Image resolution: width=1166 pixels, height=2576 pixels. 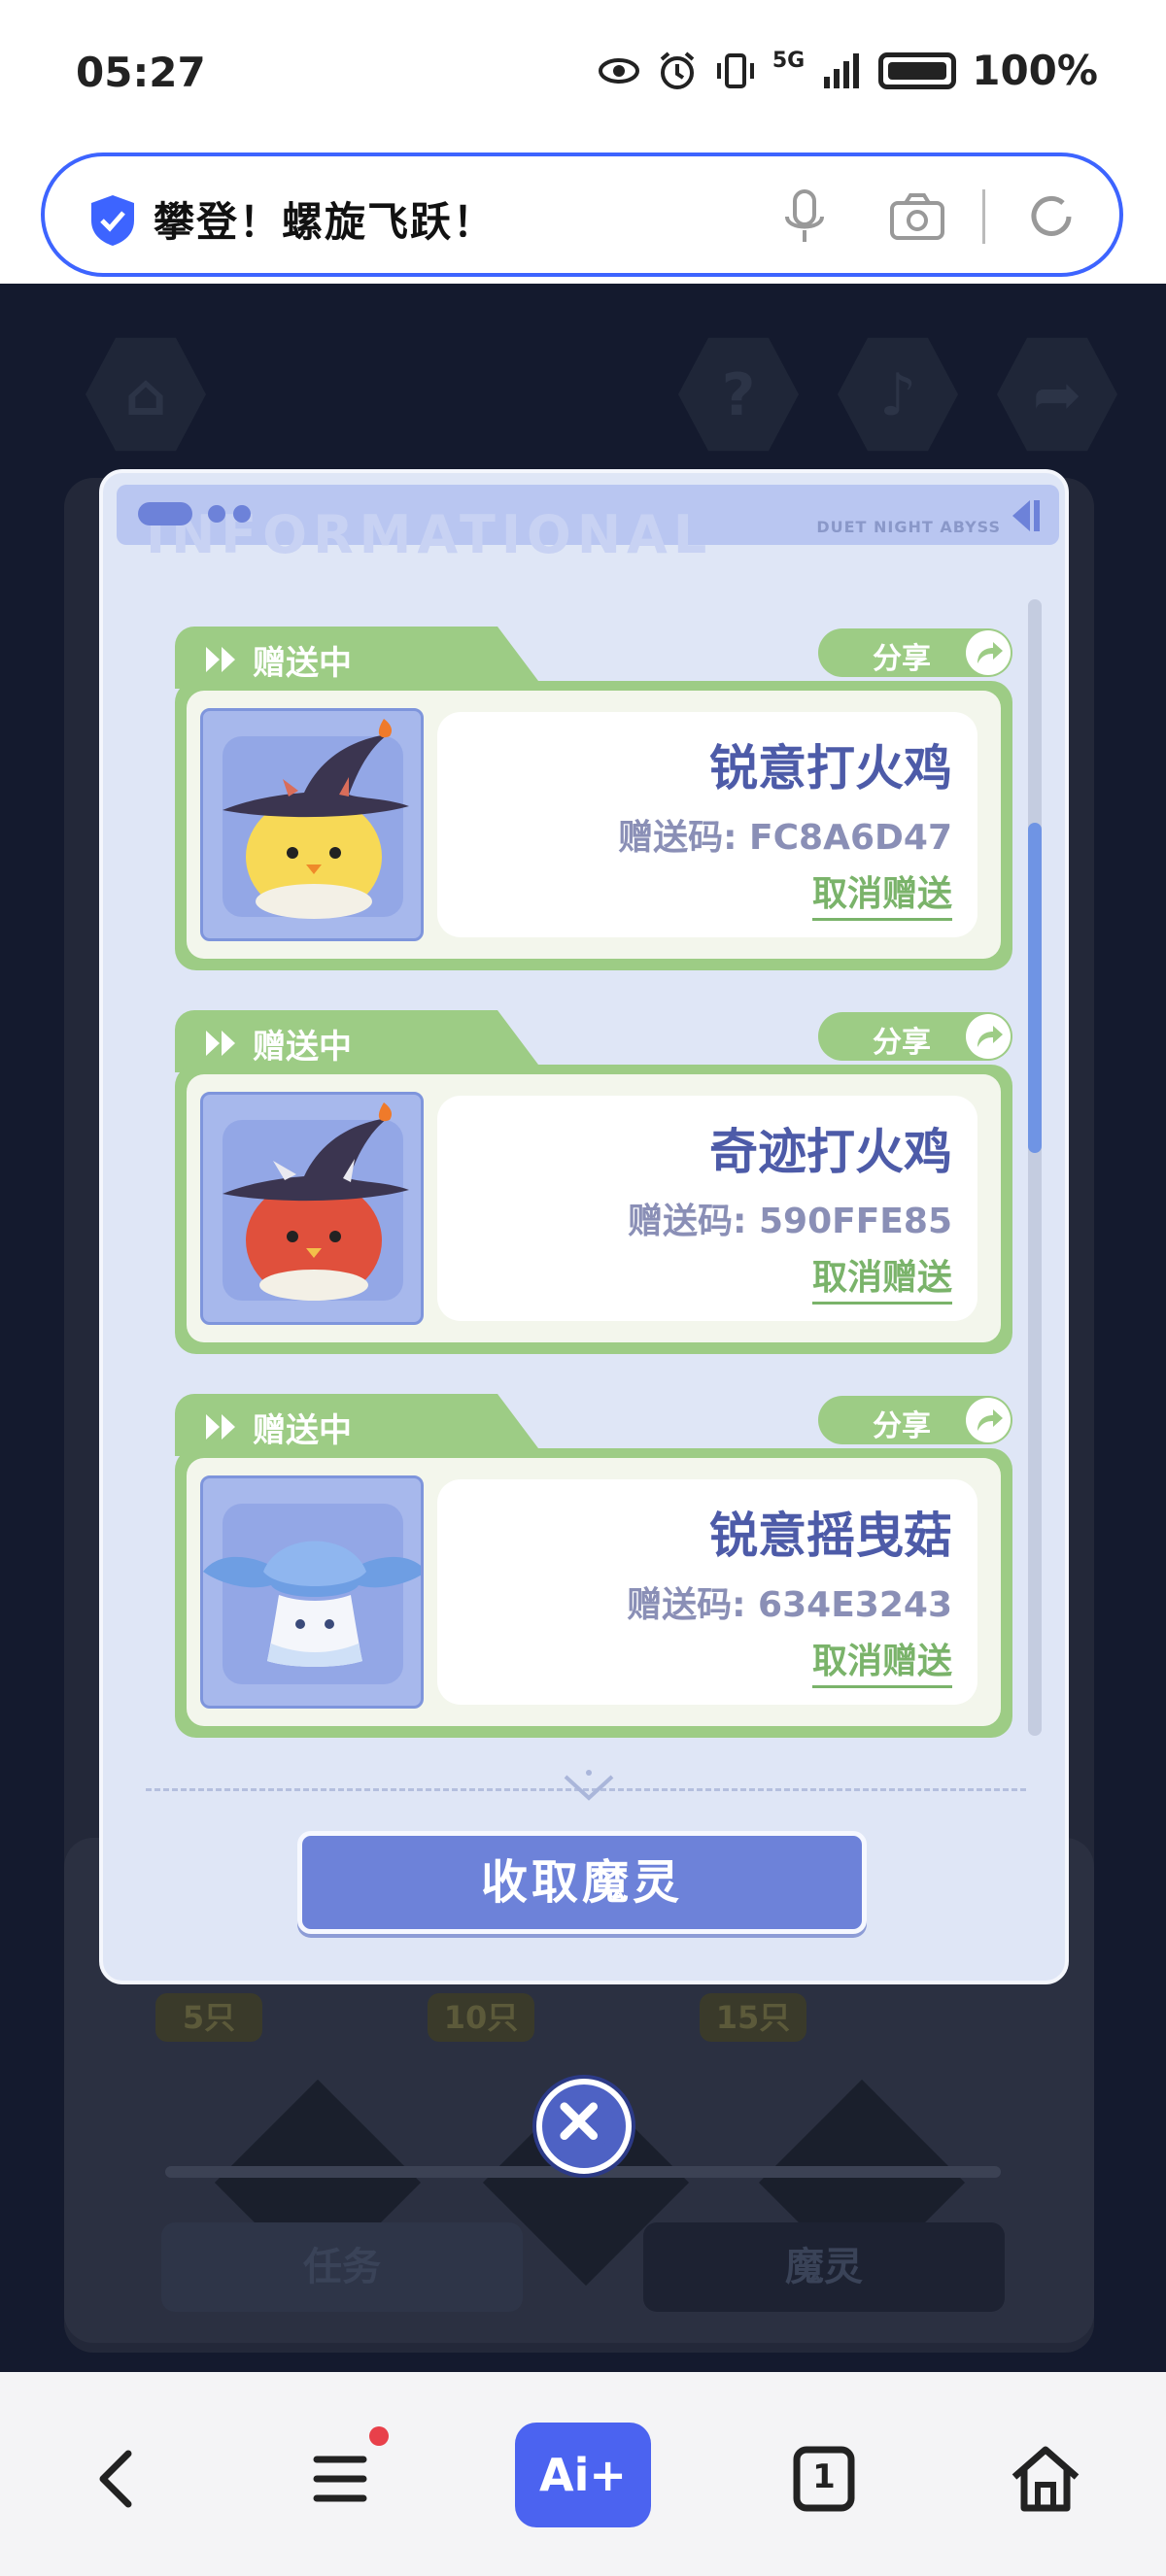 I want to click on help-button: ?, so click(x=738, y=394).